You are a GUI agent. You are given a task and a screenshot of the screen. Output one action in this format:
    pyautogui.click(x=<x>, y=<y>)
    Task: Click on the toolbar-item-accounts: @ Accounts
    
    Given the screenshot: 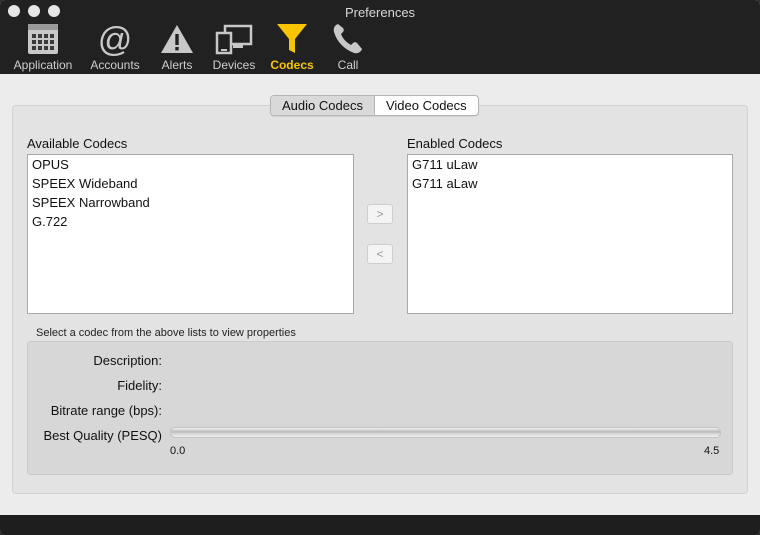 What is the action you would take?
    pyautogui.click(x=115, y=47)
    